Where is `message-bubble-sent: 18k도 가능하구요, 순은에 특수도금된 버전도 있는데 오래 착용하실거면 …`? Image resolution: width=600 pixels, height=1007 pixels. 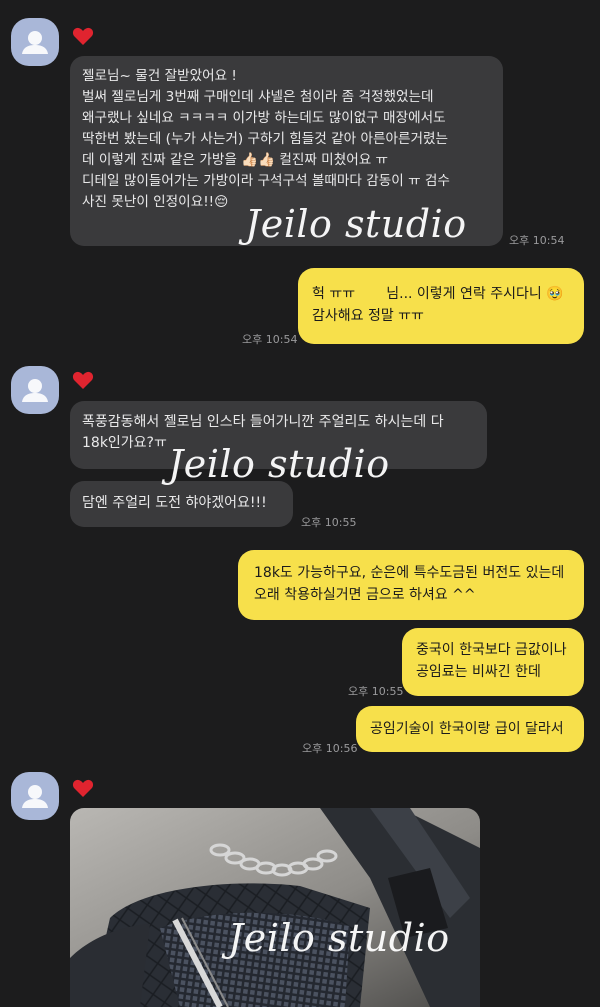 message-bubble-sent: 18k도 가능하구요, 순은에 특수도금된 버전도 있는데 오래 착용하실거면 … is located at coordinates (411, 585).